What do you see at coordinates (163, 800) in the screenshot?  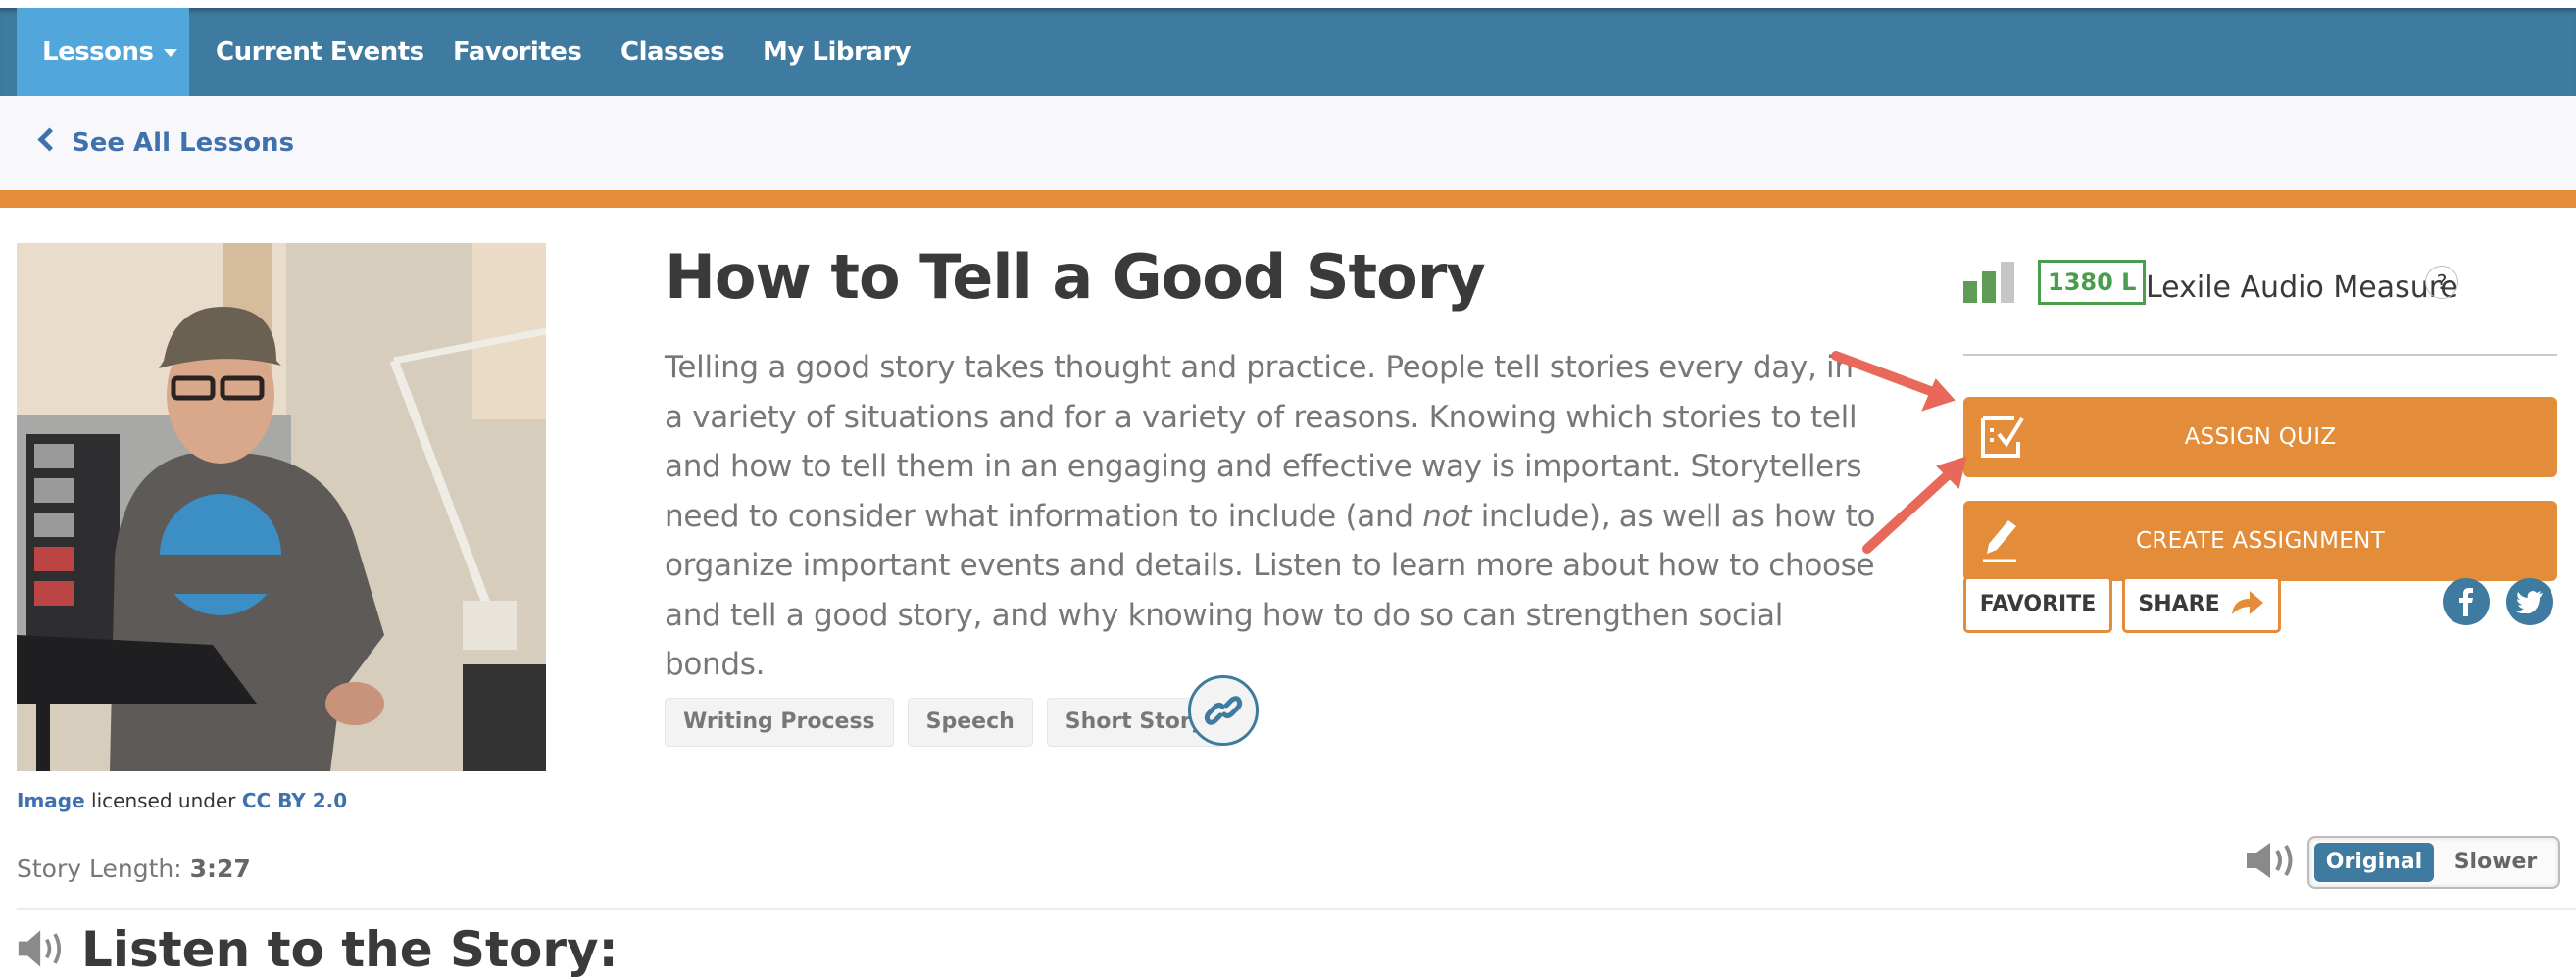 I see `credit-text: licensed under` at bounding box center [163, 800].